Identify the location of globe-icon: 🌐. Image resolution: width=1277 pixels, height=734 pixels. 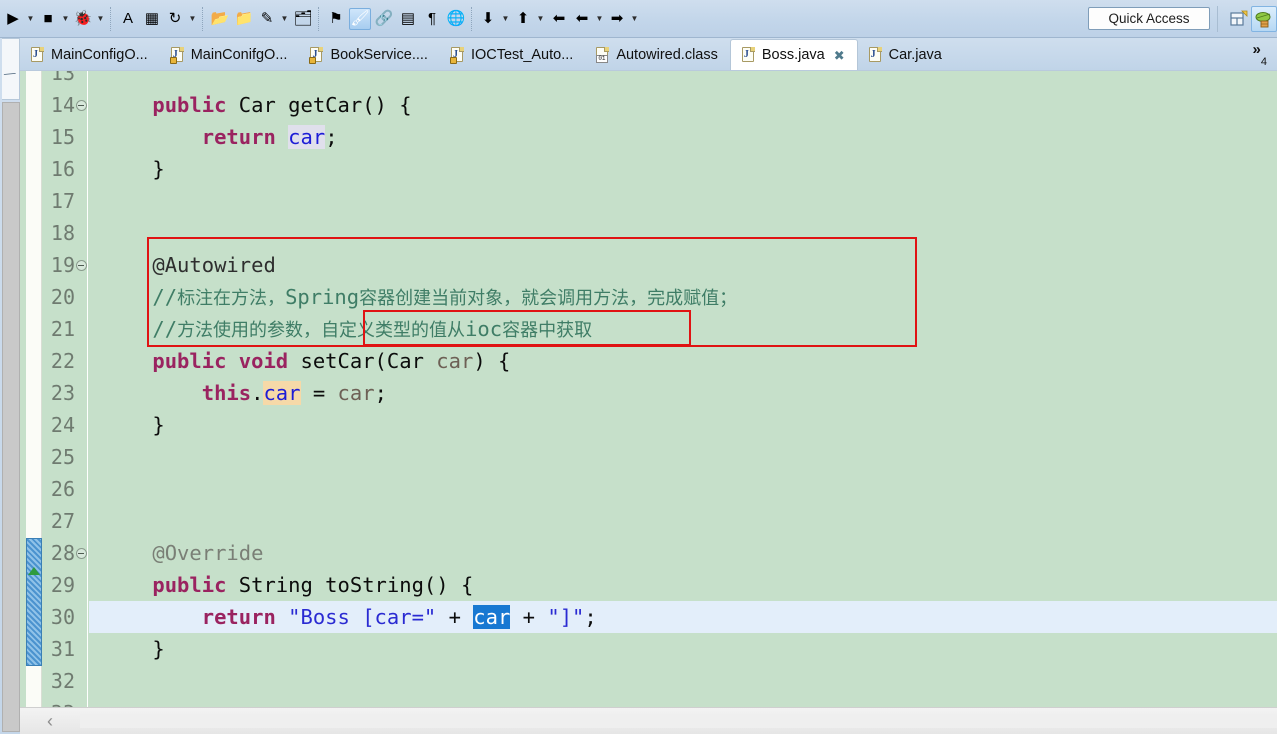
(456, 19).